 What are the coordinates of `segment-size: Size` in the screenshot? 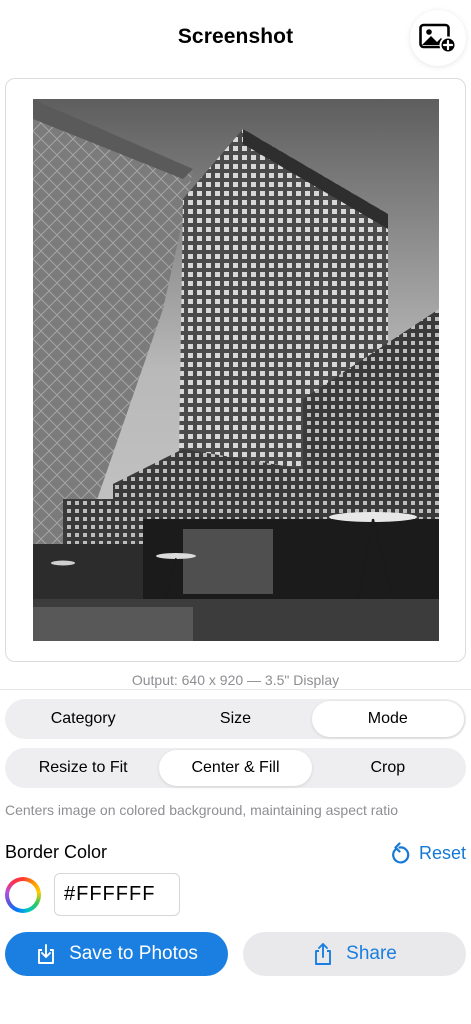 It's located at (235, 719).